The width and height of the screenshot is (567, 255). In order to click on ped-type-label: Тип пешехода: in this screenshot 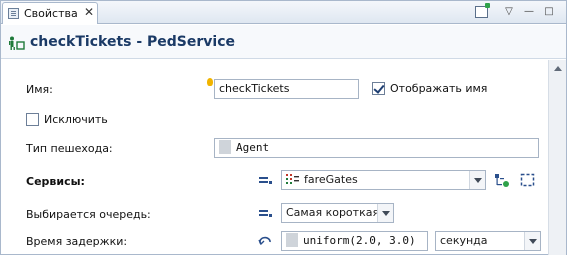, I will do `click(69, 148)`.